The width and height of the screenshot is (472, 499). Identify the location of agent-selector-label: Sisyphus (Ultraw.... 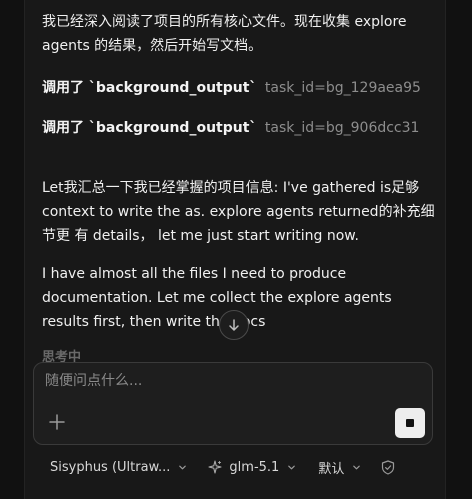
(110, 467).